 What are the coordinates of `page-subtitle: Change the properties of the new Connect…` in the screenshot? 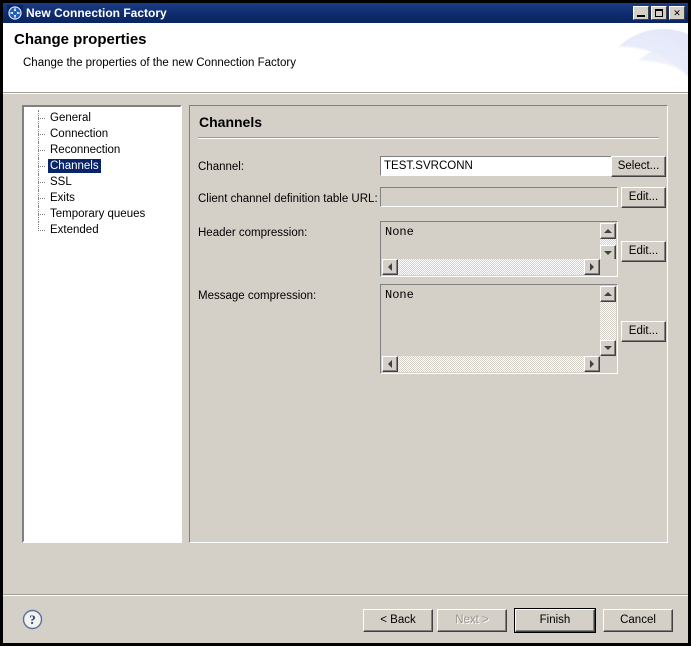 It's located at (159, 63).